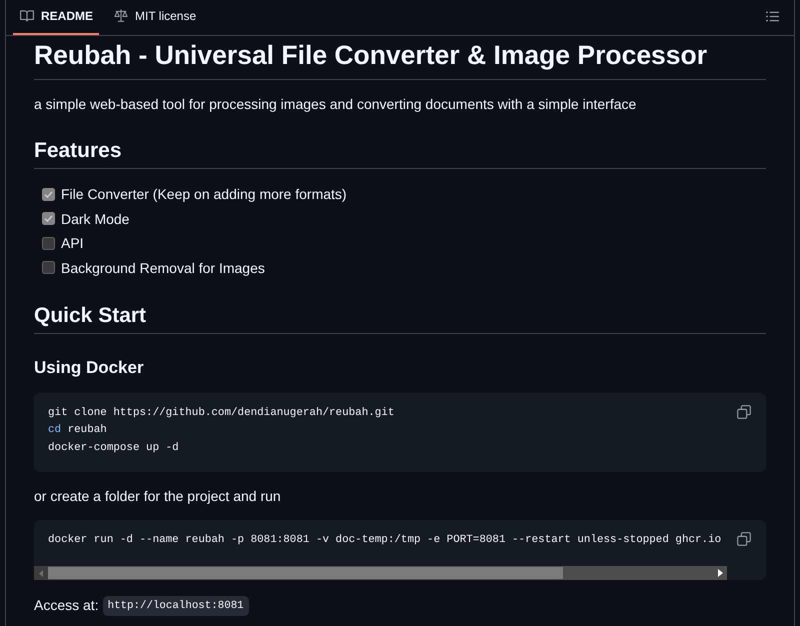 The width and height of the screenshot is (800, 626). Describe the element at coordinates (305, 573) in the screenshot. I see `scrollbar-thumb` at that location.